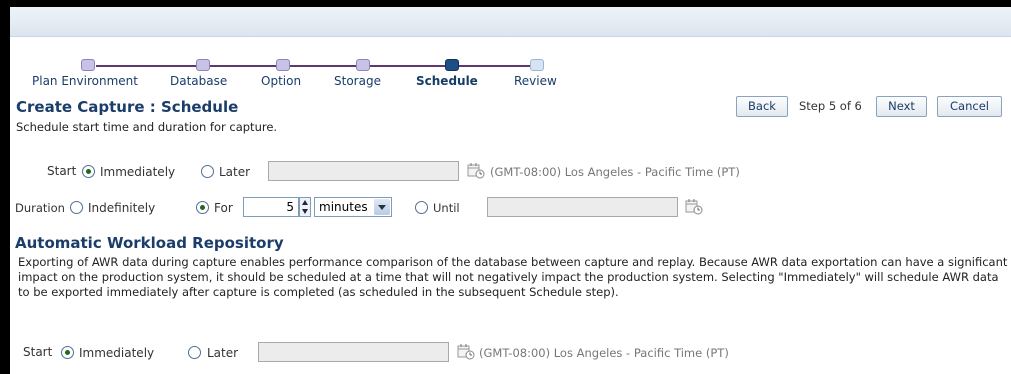 This screenshot has width=1011, height=374. What do you see at coordinates (382, 207) in the screenshot?
I see `chevron-down-icon` at bounding box center [382, 207].